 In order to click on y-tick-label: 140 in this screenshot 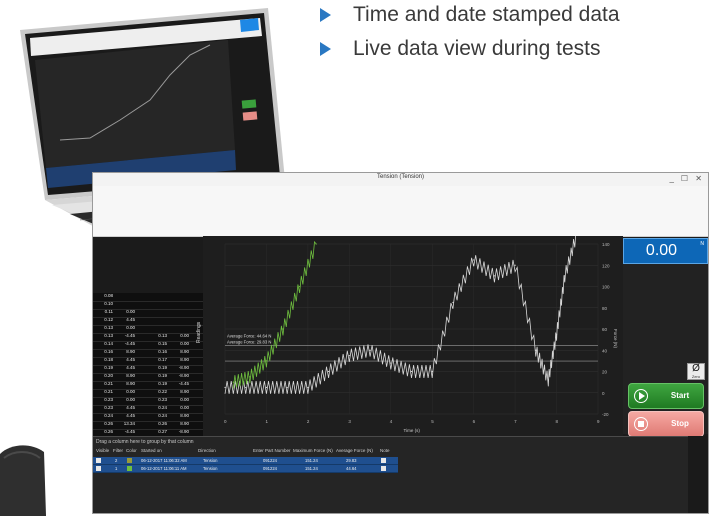, I will do `click(606, 244)`.